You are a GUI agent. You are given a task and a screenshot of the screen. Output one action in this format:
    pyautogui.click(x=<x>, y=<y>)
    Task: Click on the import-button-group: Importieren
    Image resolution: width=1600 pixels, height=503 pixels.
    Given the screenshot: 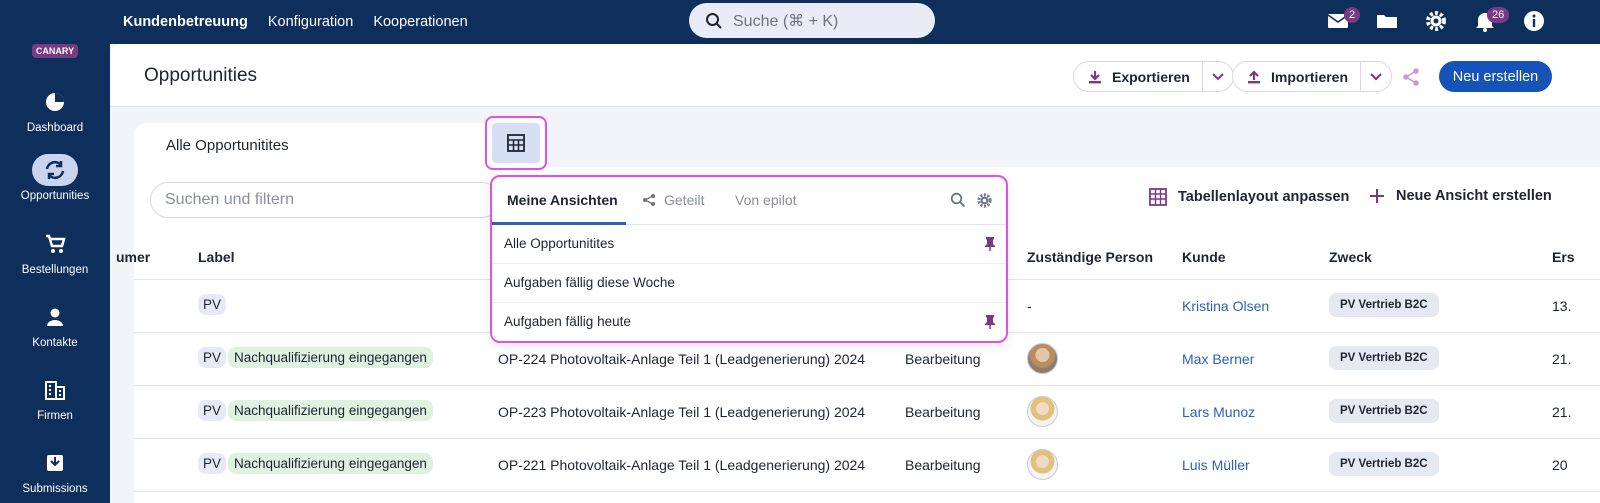 What is the action you would take?
    pyautogui.click(x=1312, y=76)
    